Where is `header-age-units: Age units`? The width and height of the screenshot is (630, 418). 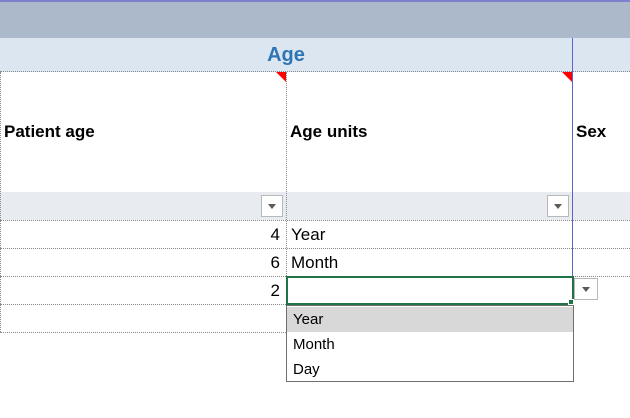 header-age-units: Age units is located at coordinates (429, 132).